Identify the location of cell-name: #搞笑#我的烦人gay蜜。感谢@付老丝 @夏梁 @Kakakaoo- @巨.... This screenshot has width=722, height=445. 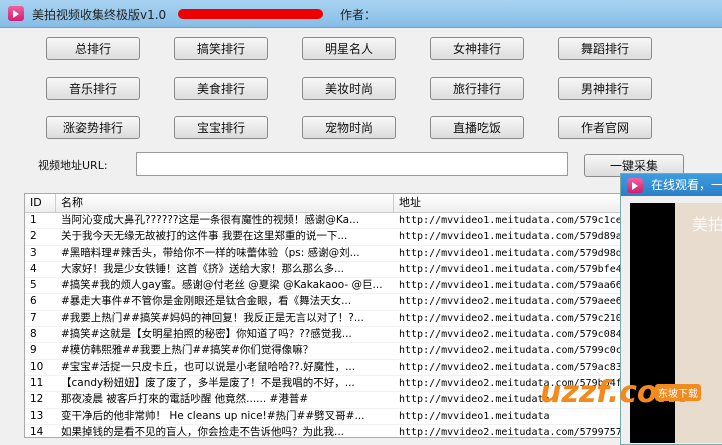
(222, 285).